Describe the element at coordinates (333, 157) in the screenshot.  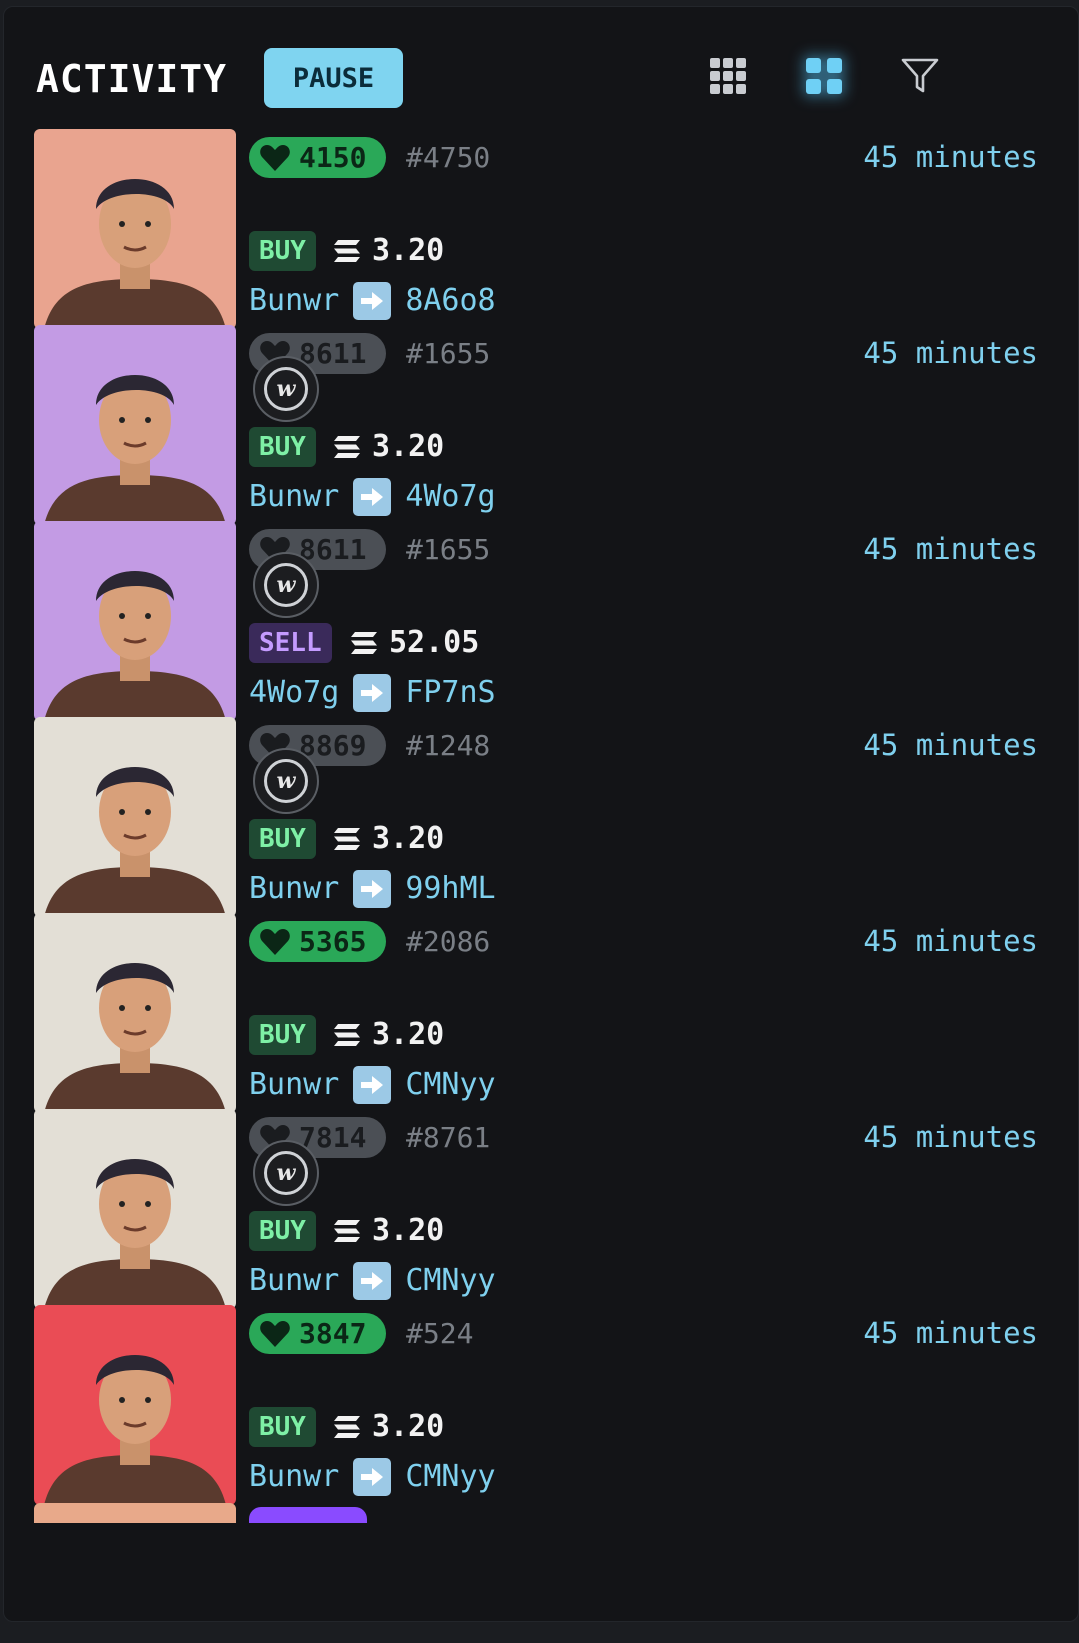
I see `rarity-score: 4150` at that location.